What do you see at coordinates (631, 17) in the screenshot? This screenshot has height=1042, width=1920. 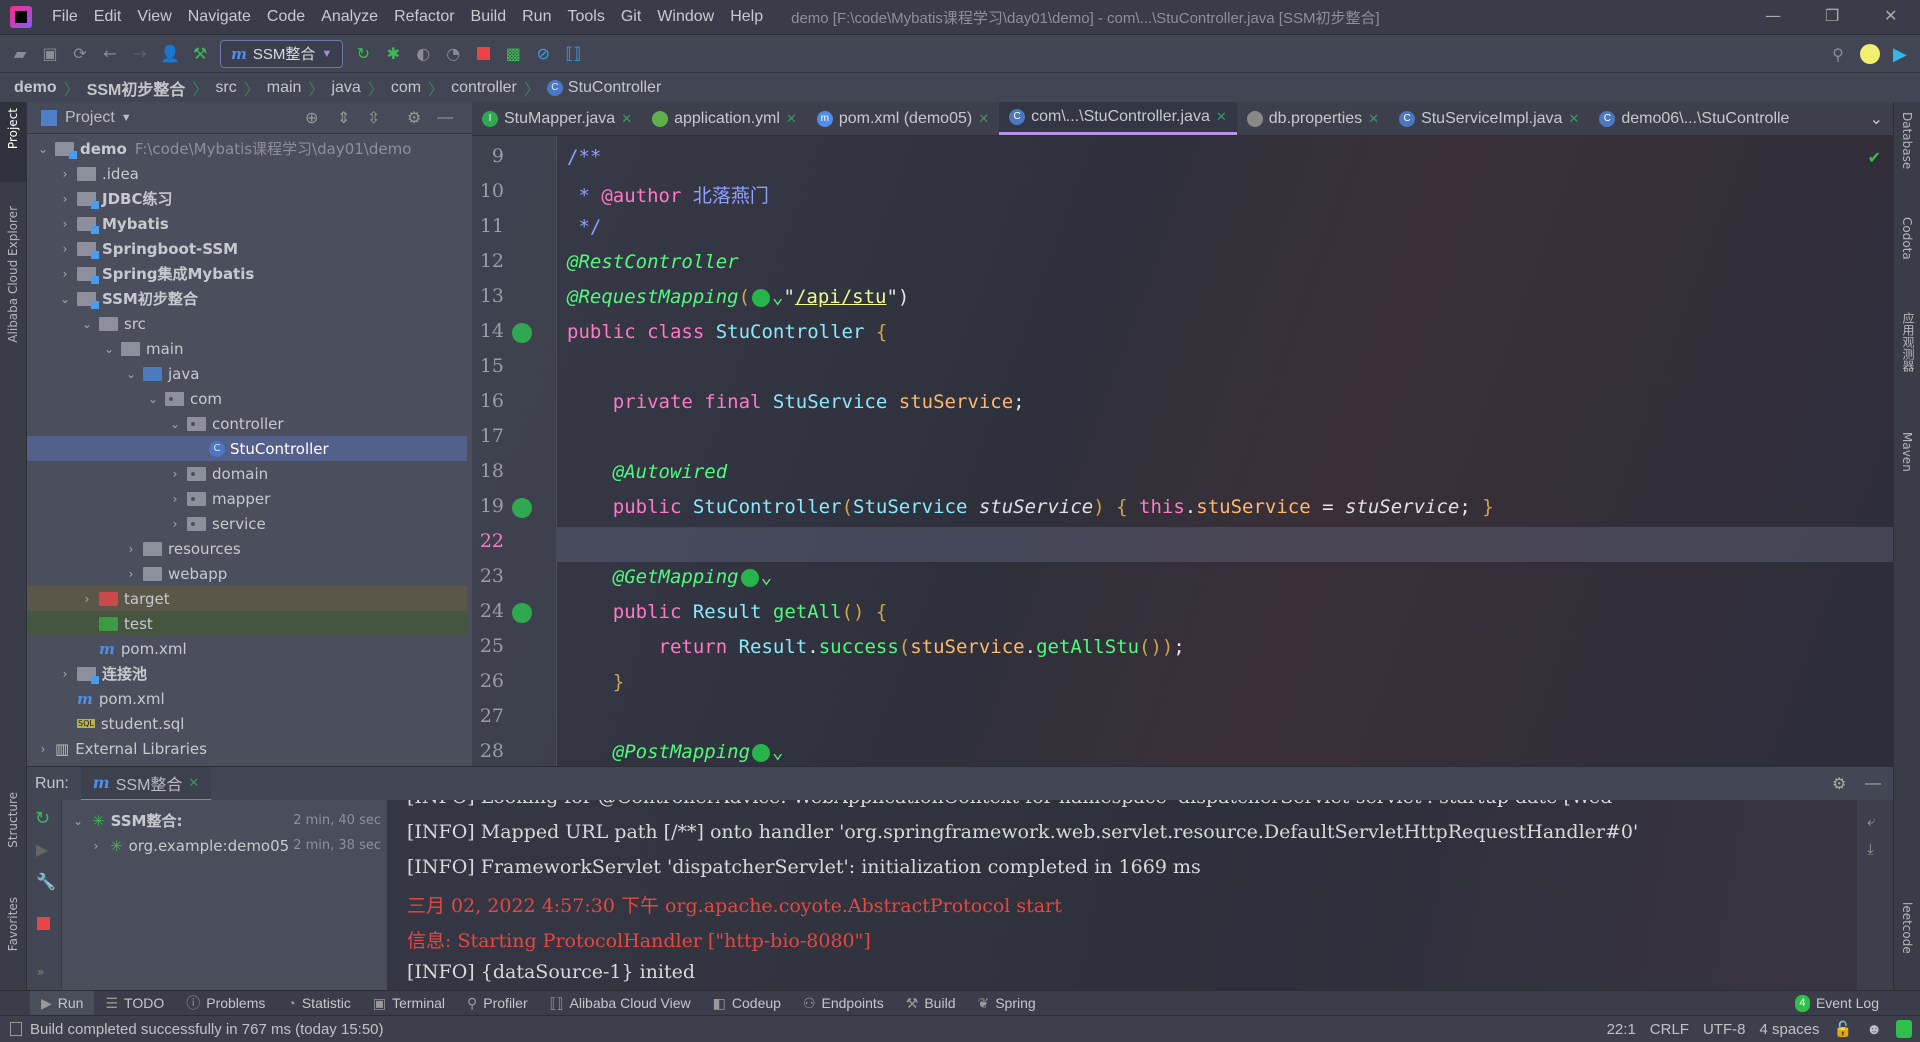 I see `menu-item-git: Git` at bounding box center [631, 17].